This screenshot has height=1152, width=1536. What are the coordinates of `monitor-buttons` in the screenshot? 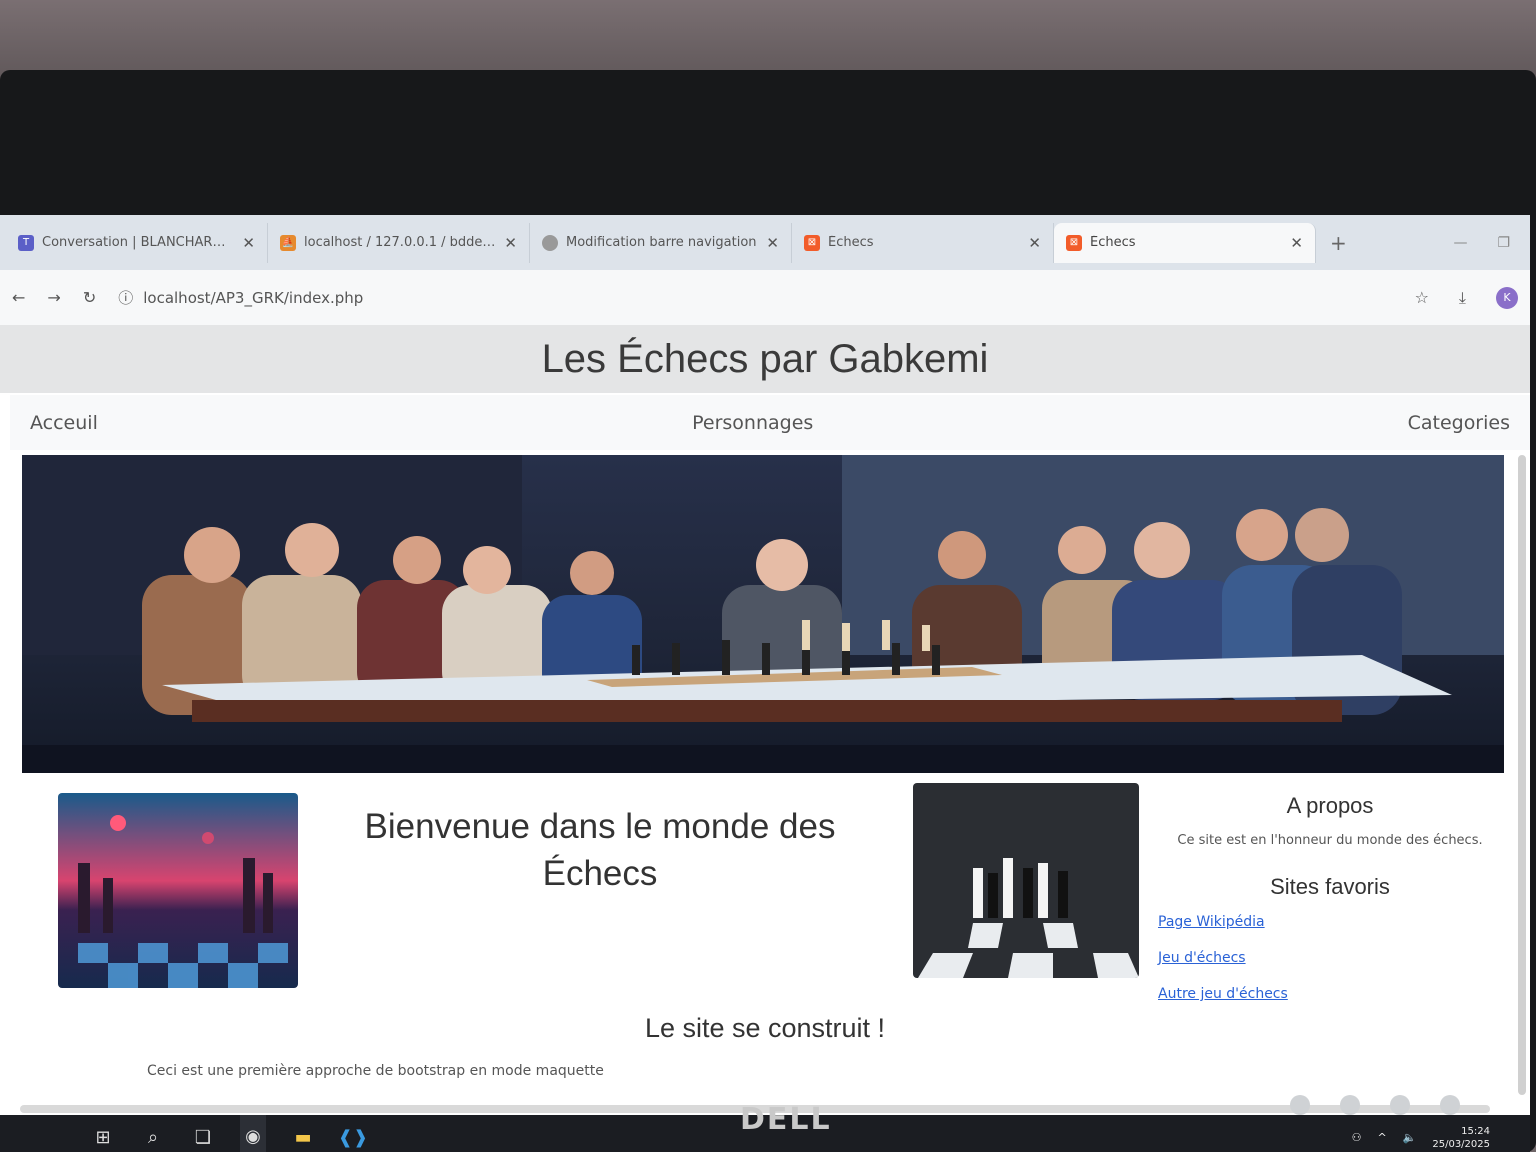 It's located at (1375, 1105).